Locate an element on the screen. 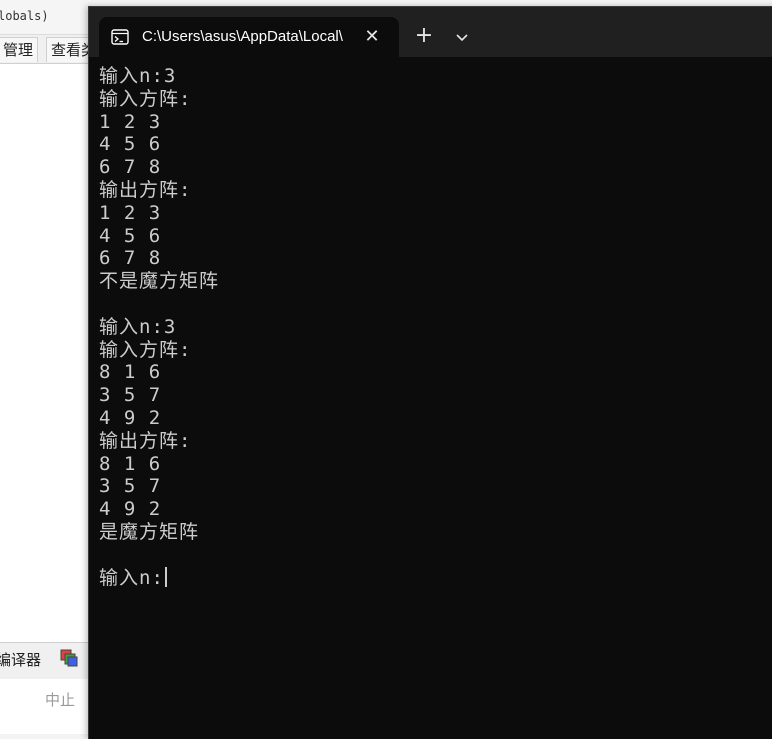  chevron-down-icon is located at coordinates (462, 38).